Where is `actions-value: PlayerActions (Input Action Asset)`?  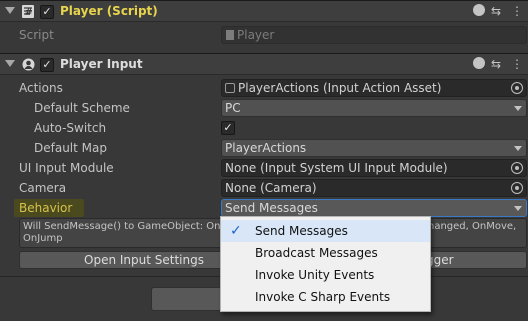 actions-value: PlayerActions (Input Action Asset) is located at coordinates (340, 88).